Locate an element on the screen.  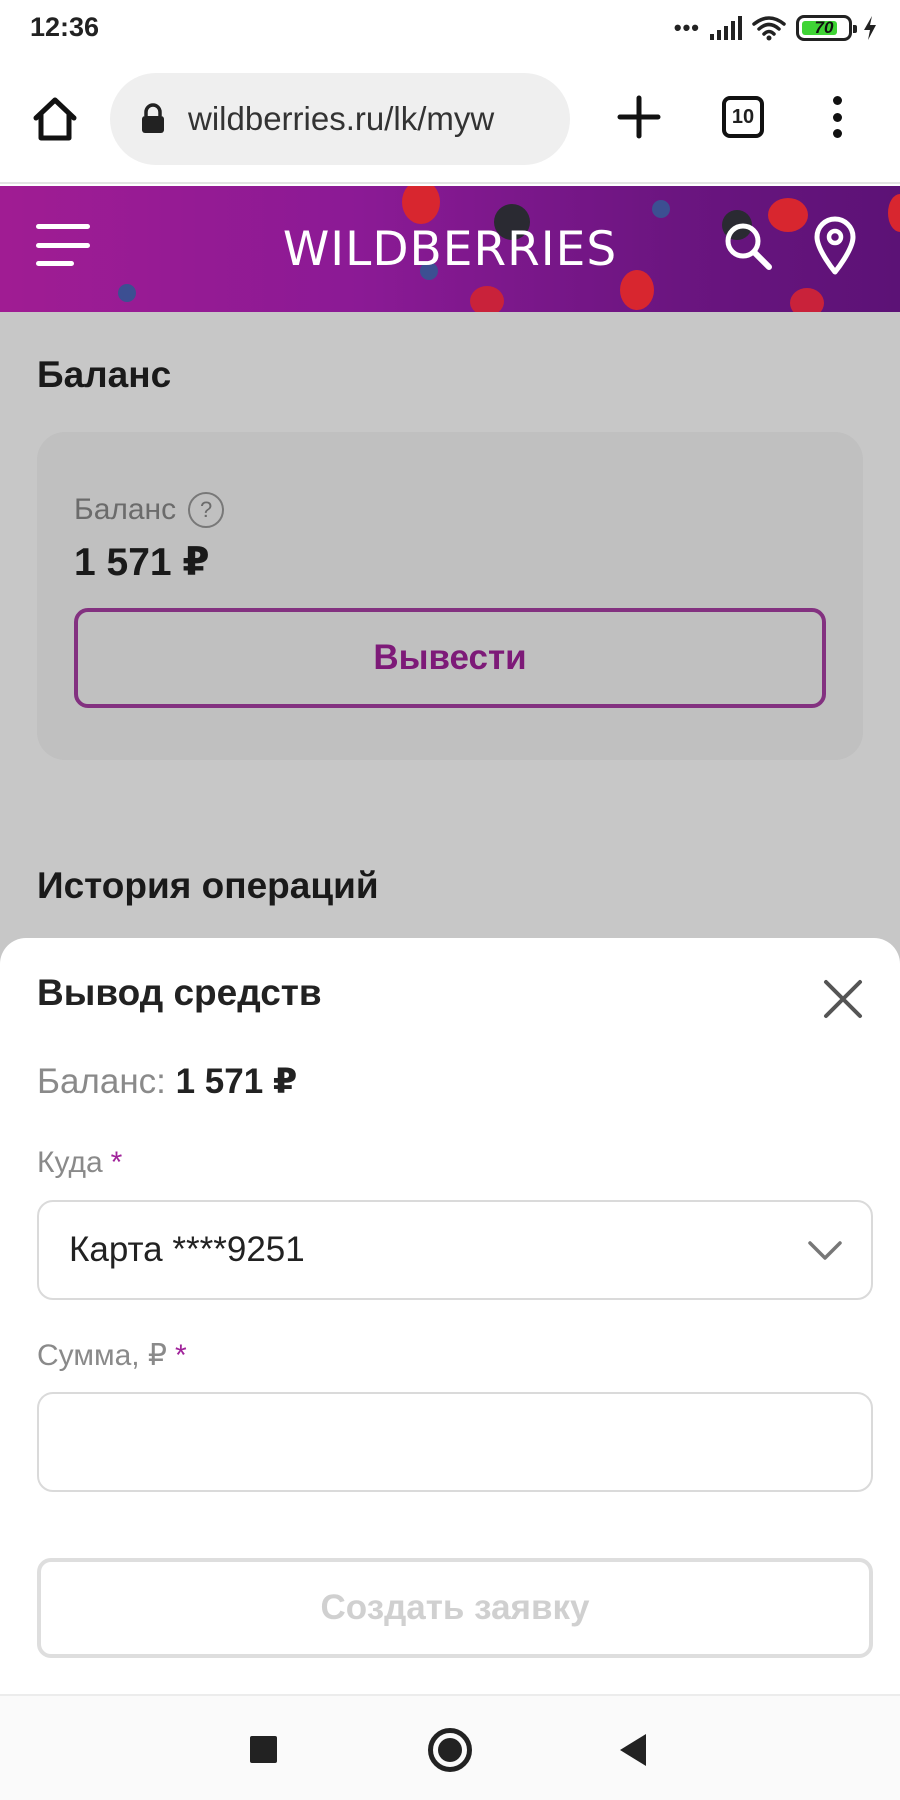
battery-icon: 70 is located at coordinates (826, 28).